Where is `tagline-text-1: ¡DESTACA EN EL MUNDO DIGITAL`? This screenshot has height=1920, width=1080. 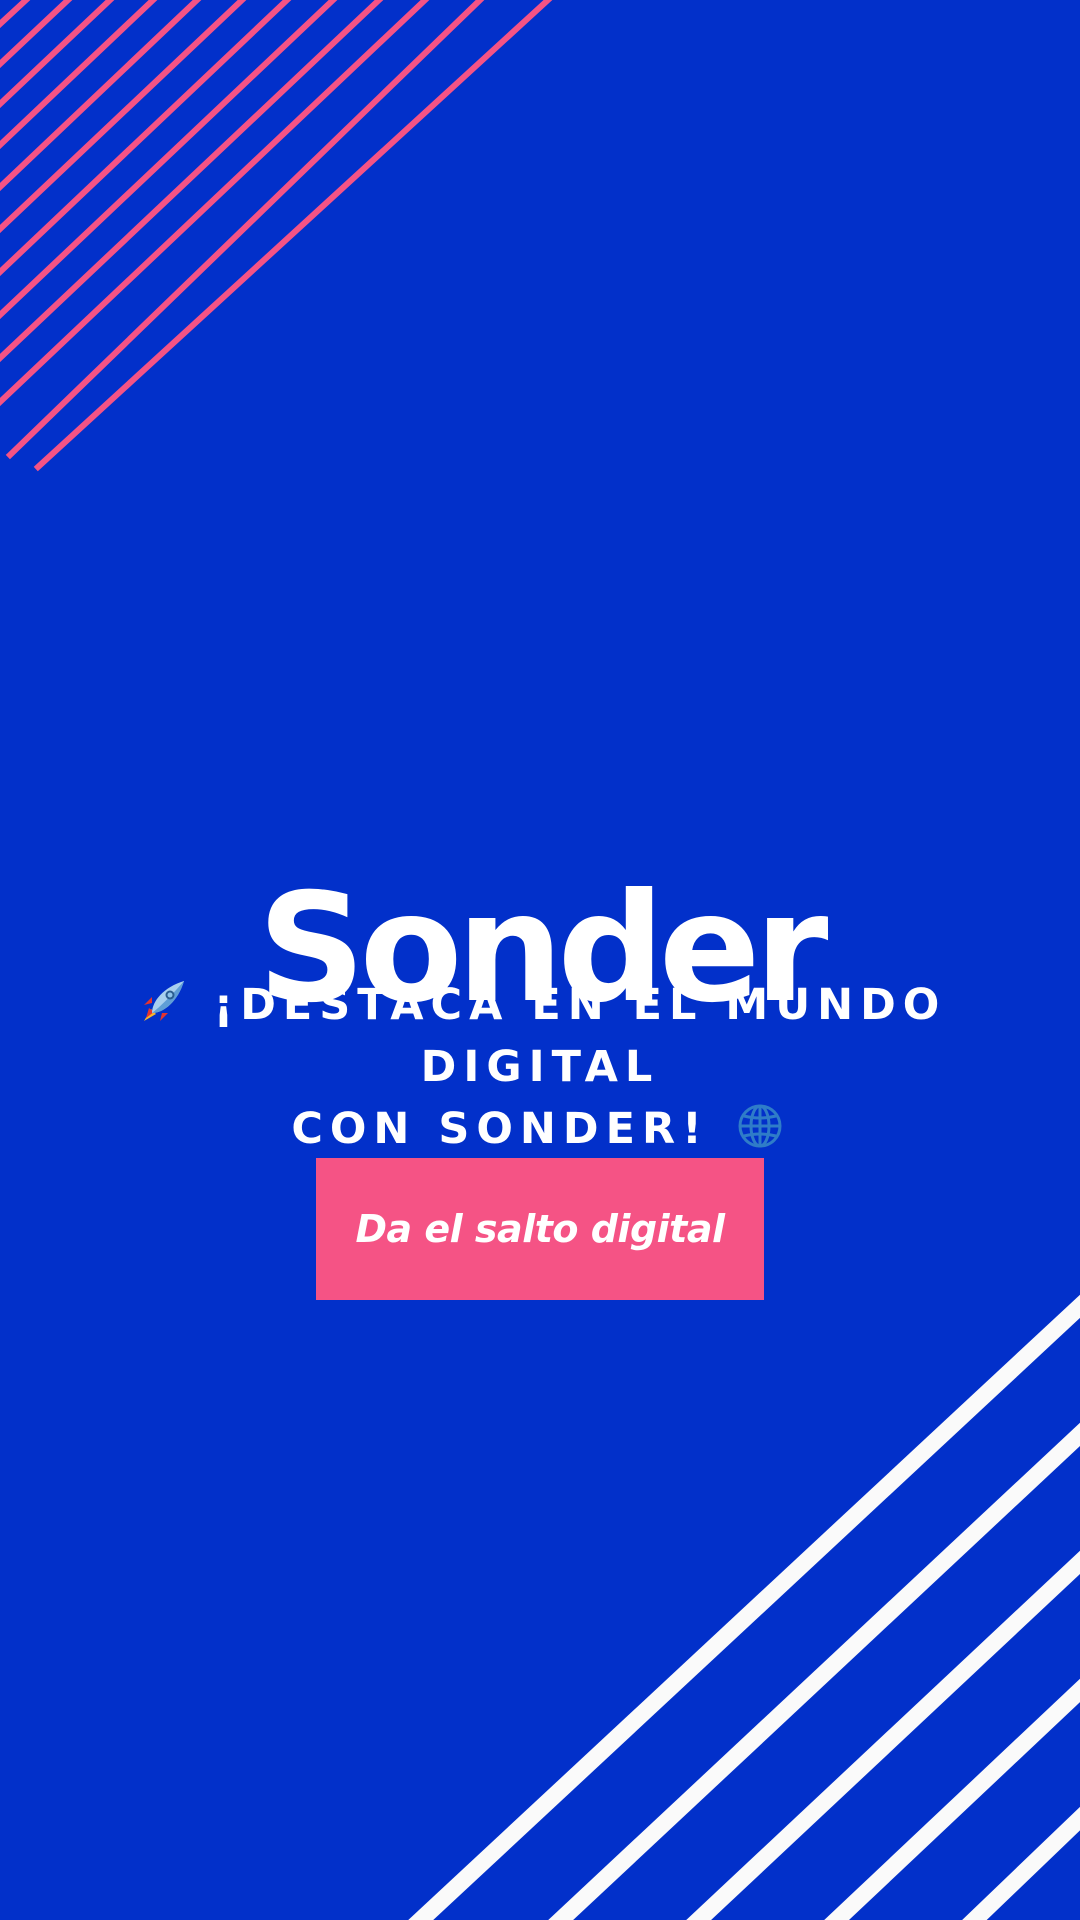
tagline-text-1: ¡DESTACA EN EL MUNDO DIGITAL is located at coordinates (580, 1036).